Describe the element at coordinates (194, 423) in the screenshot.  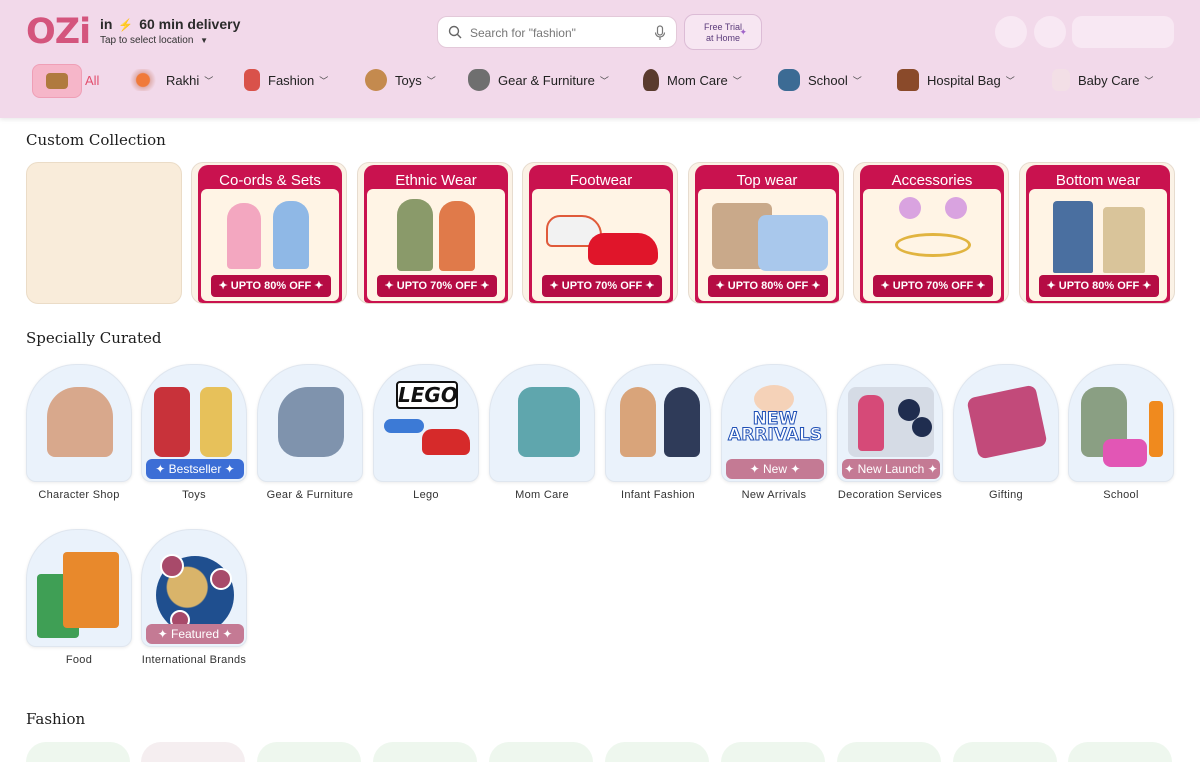
I see `curated-card-toys: ✦ Bestseller ✦` at that location.